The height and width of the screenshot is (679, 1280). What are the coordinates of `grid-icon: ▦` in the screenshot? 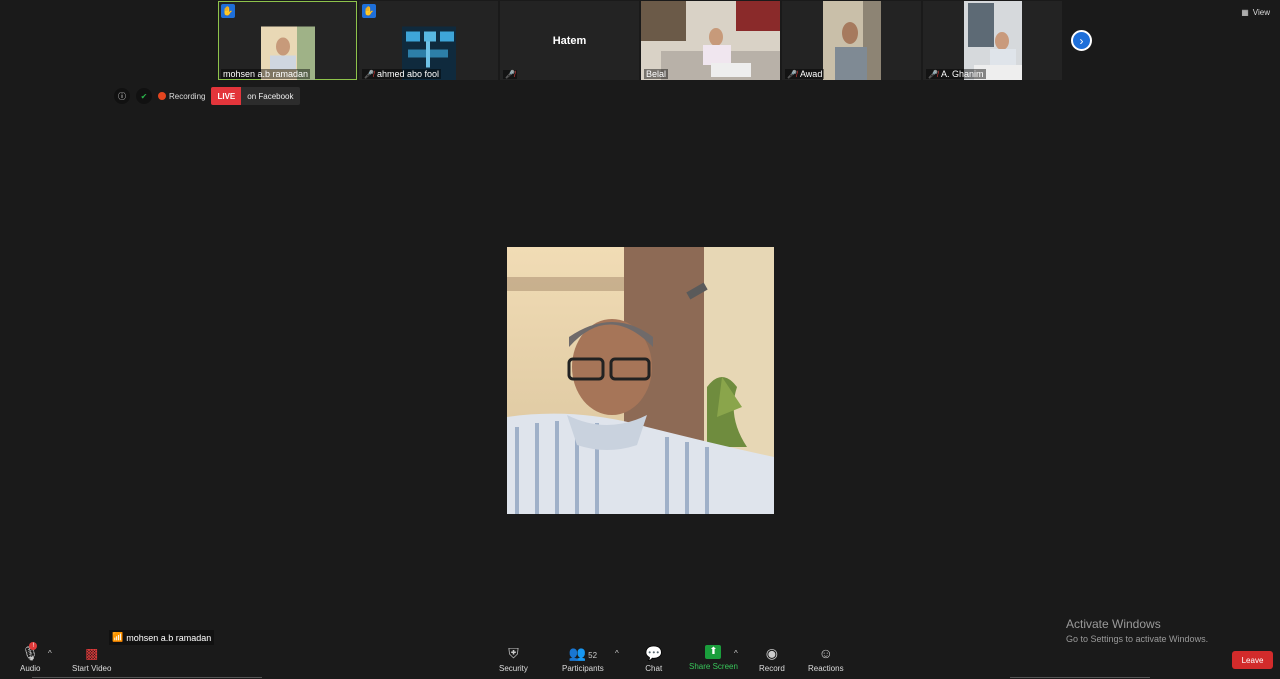 It's located at (1245, 12).